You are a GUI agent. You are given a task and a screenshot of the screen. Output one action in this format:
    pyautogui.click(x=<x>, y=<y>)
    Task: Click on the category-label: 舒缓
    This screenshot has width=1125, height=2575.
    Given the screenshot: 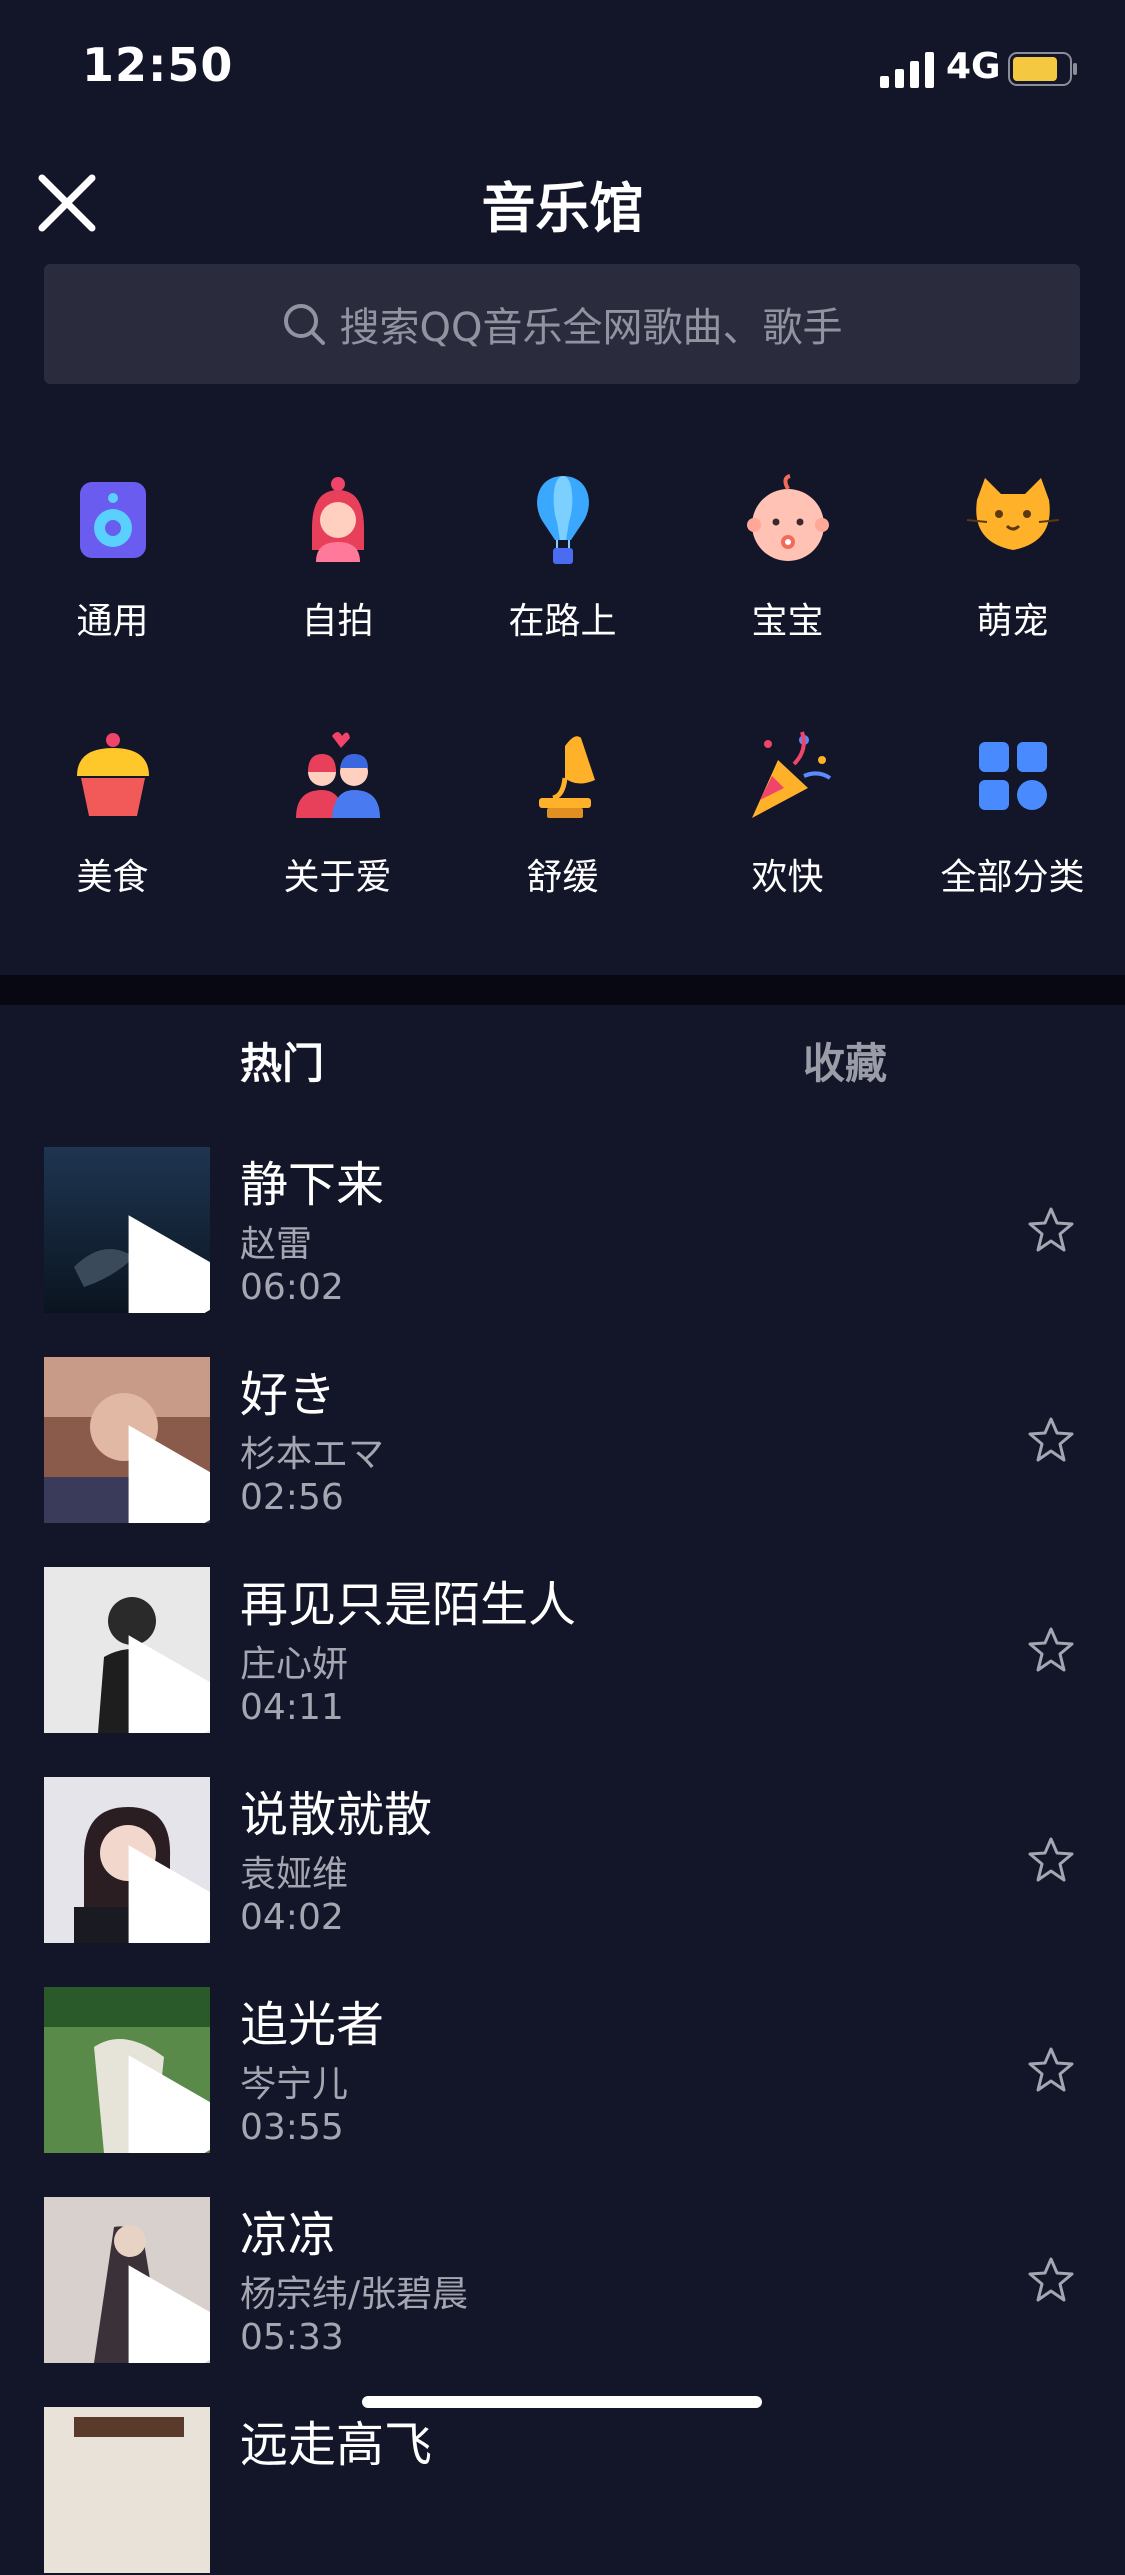 What is the action you would take?
    pyautogui.click(x=562, y=877)
    